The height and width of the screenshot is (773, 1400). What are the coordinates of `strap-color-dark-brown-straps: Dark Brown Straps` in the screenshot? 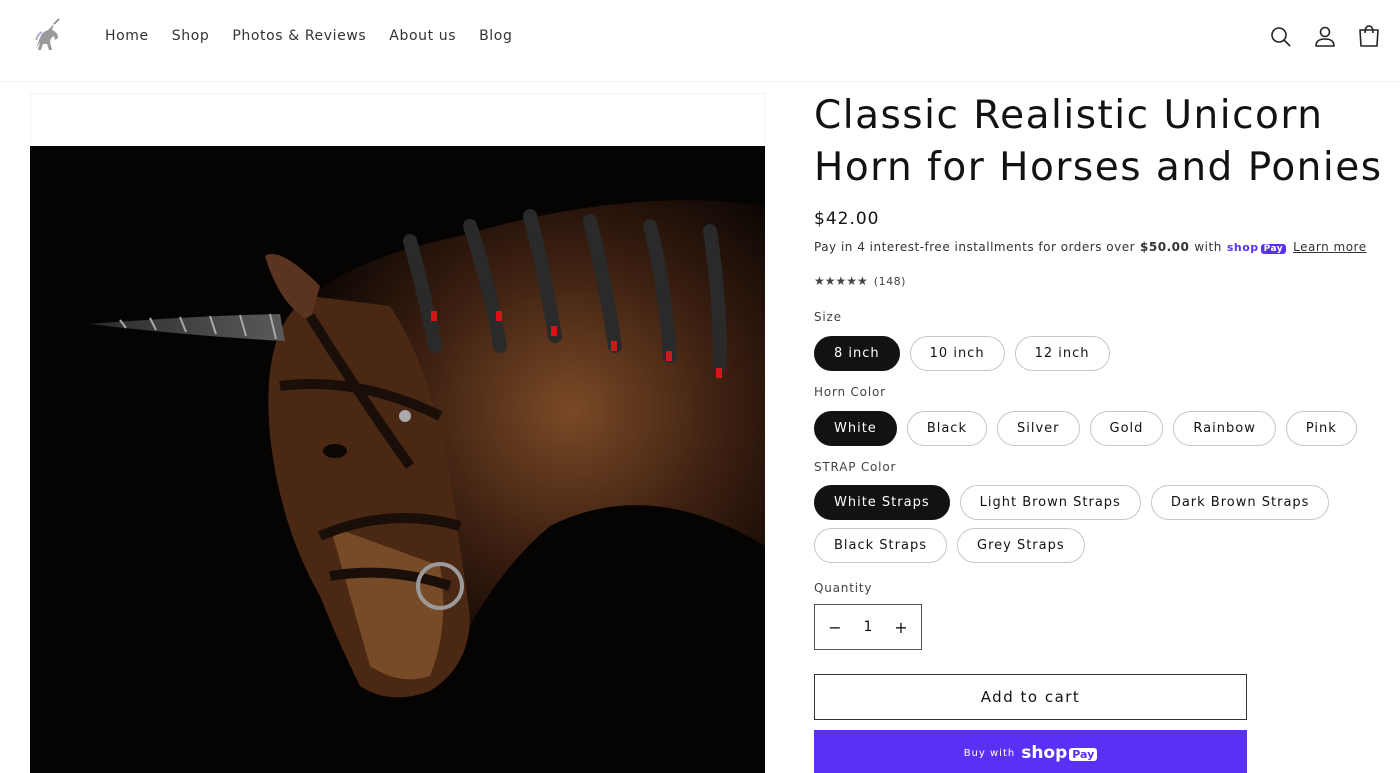 It's located at (1240, 502).